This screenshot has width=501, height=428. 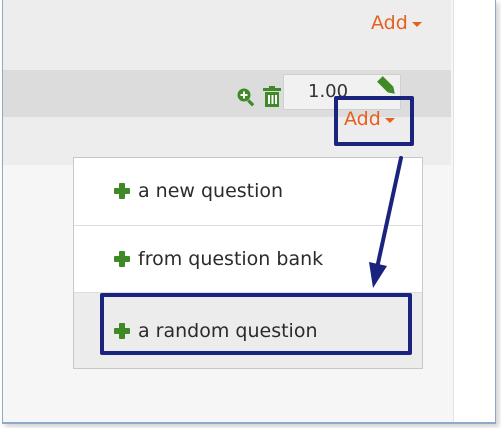 What do you see at coordinates (256, 324) in the screenshot?
I see `highlight-box-random` at bounding box center [256, 324].